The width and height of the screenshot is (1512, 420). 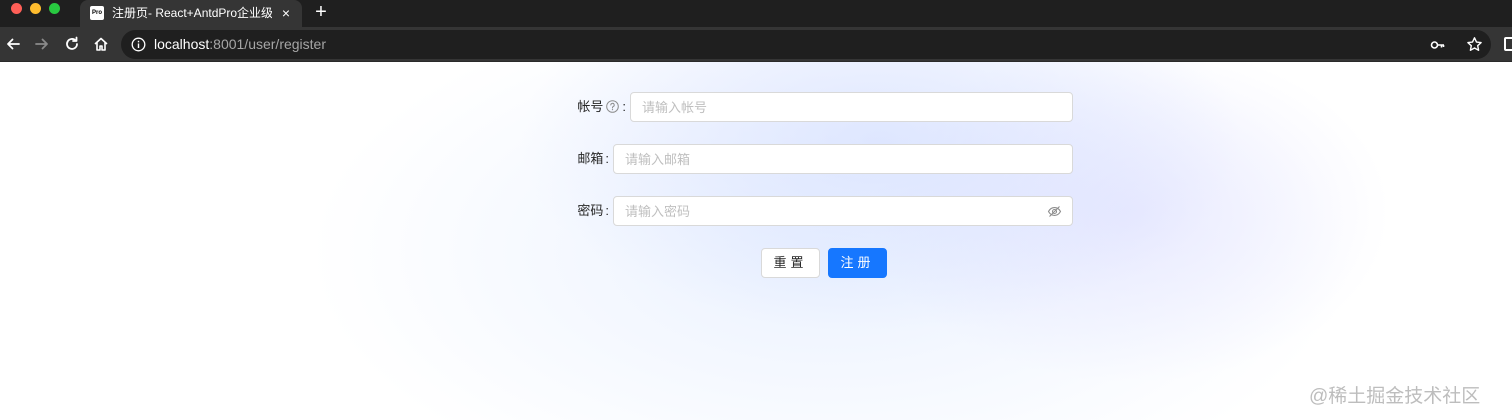 What do you see at coordinates (590, 210) in the screenshot?
I see `password-label-text: 密码` at bounding box center [590, 210].